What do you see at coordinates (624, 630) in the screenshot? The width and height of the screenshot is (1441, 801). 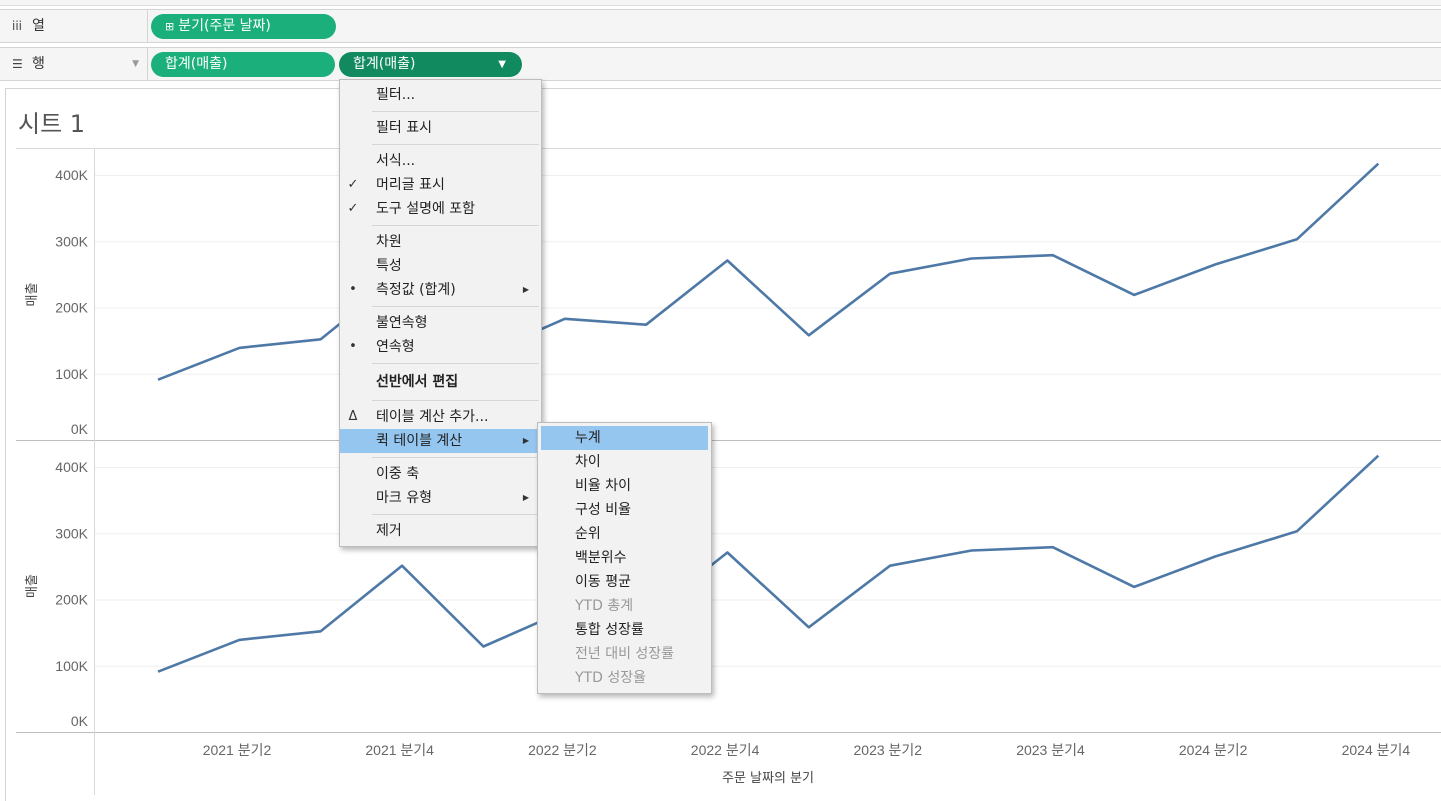 I see `submenu-item-compound-growth-rate: 통합 성장률` at bounding box center [624, 630].